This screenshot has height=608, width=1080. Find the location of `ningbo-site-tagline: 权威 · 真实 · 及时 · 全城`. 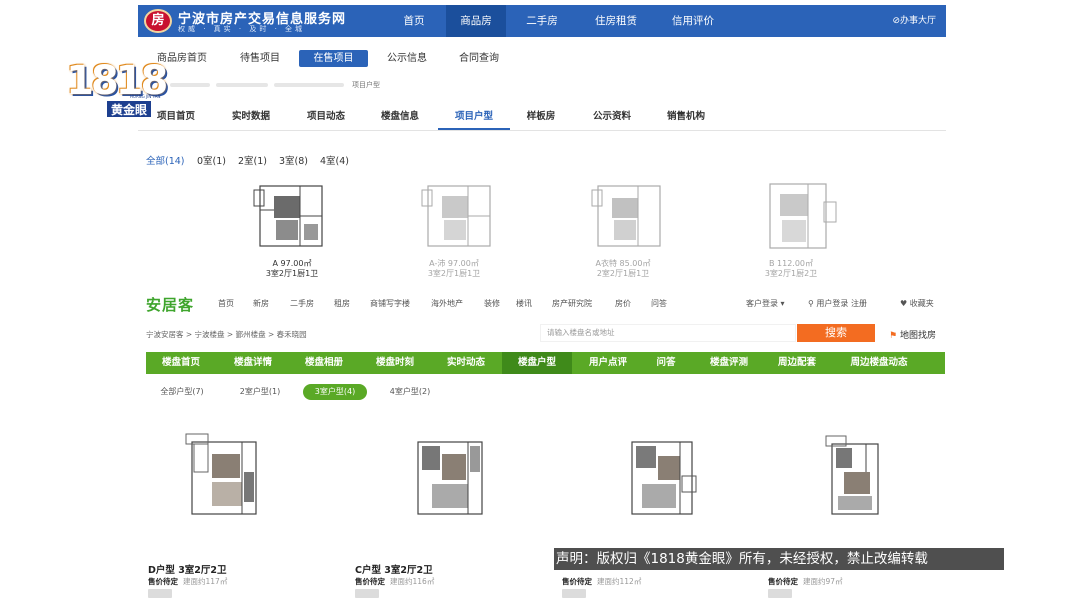

ningbo-site-tagline: 权威 · 真实 · 及时 · 全城 is located at coordinates (242, 29).